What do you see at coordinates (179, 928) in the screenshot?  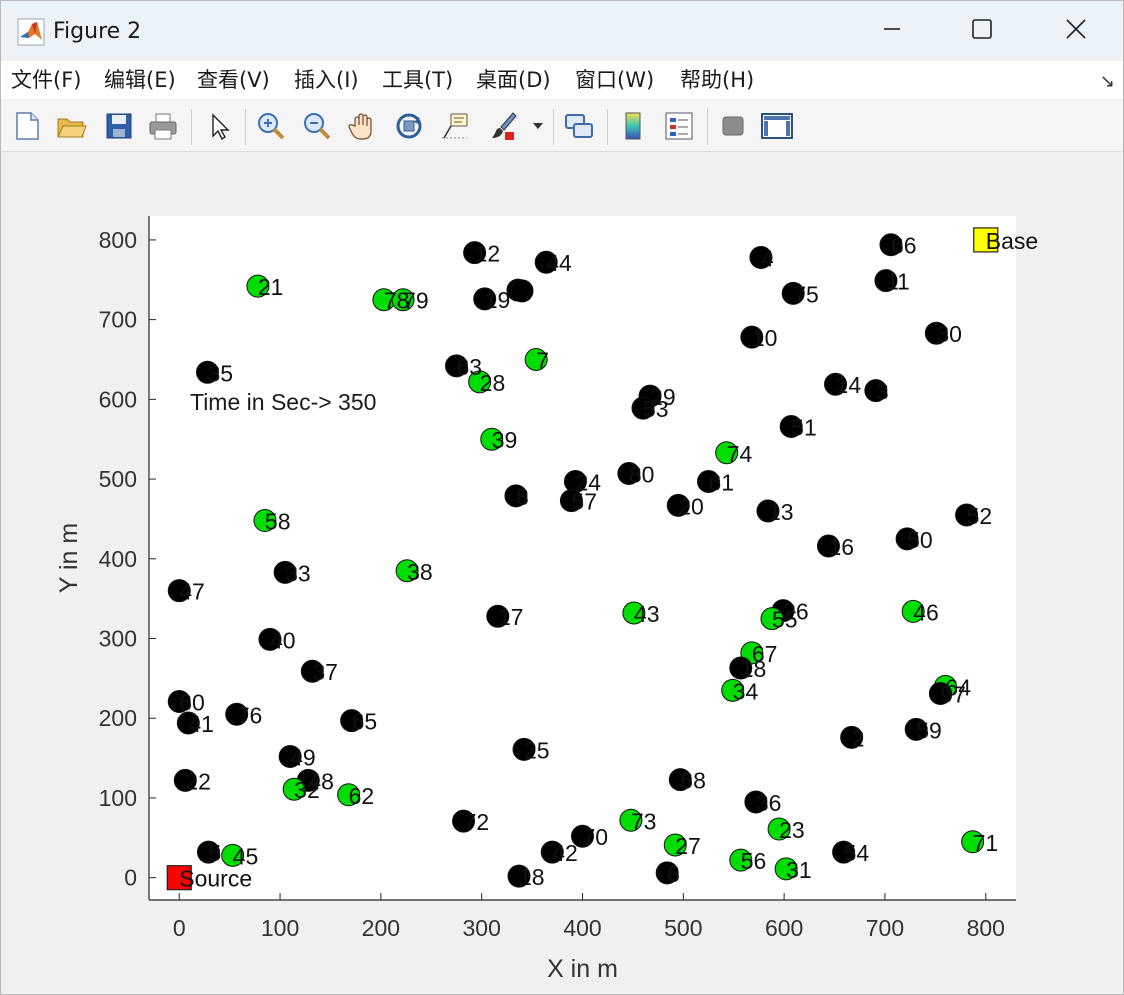 I see `x-tick-label: 0` at bounding box center [179, 928].